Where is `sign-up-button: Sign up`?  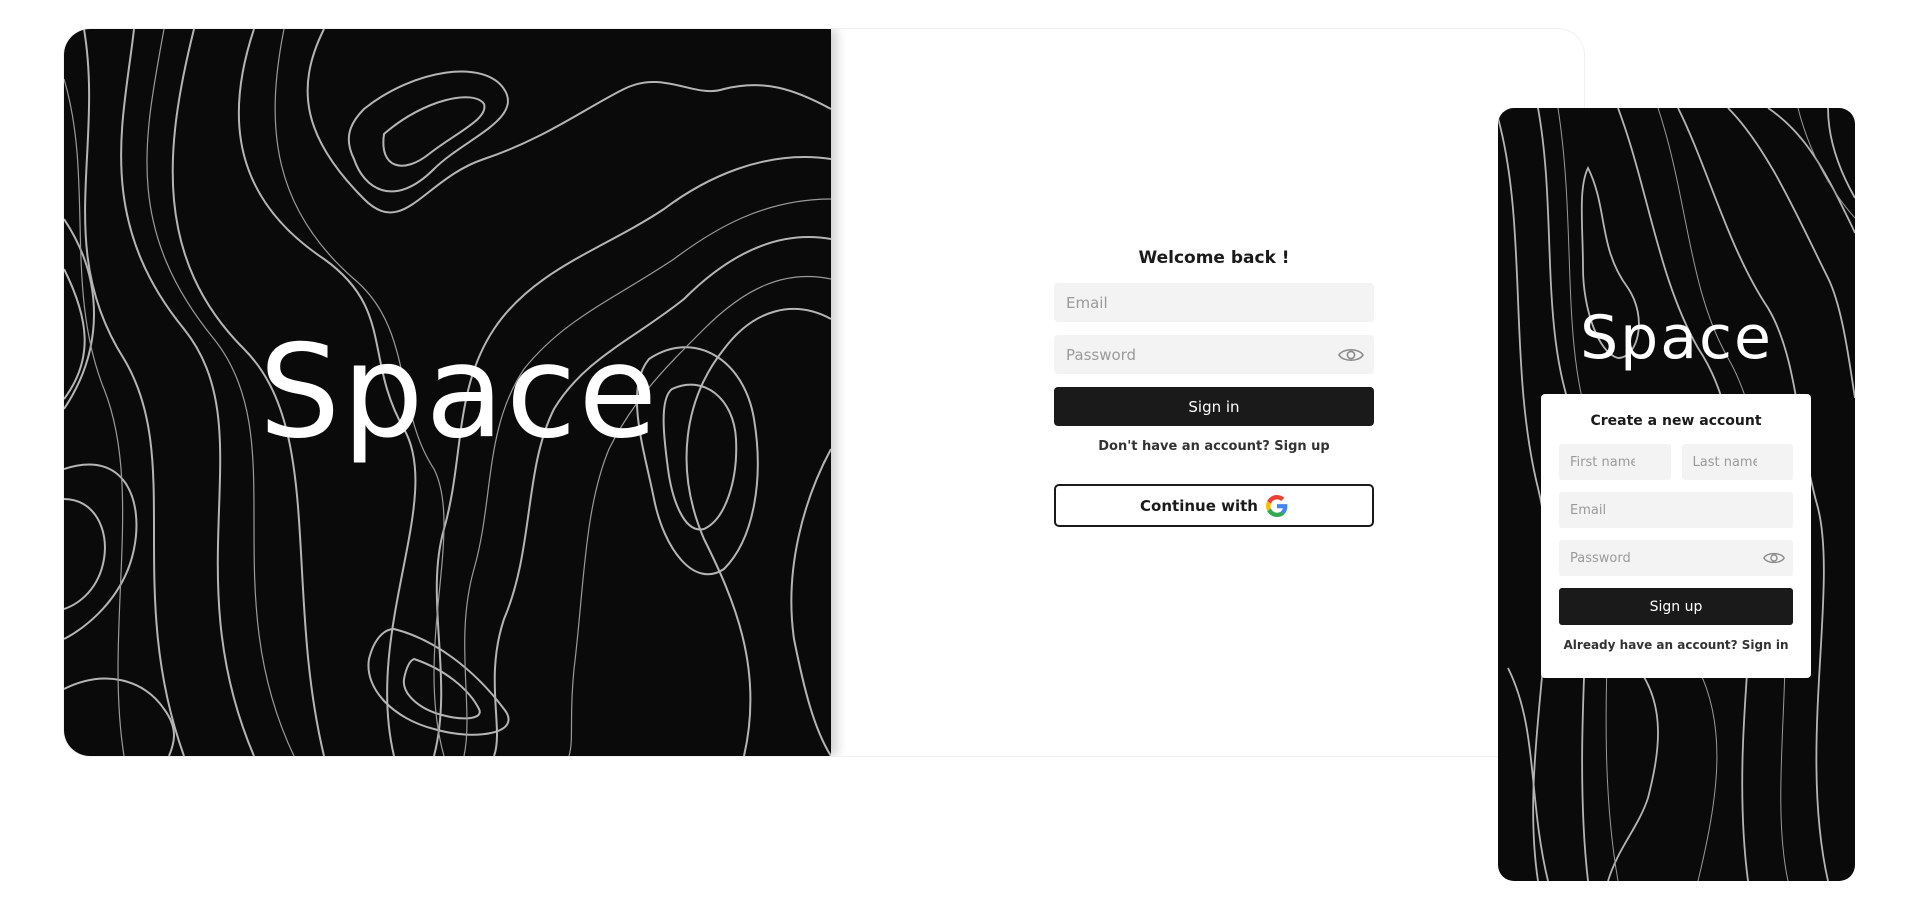 sign-up-button: Sign up is located at coordinates (1676, 606).